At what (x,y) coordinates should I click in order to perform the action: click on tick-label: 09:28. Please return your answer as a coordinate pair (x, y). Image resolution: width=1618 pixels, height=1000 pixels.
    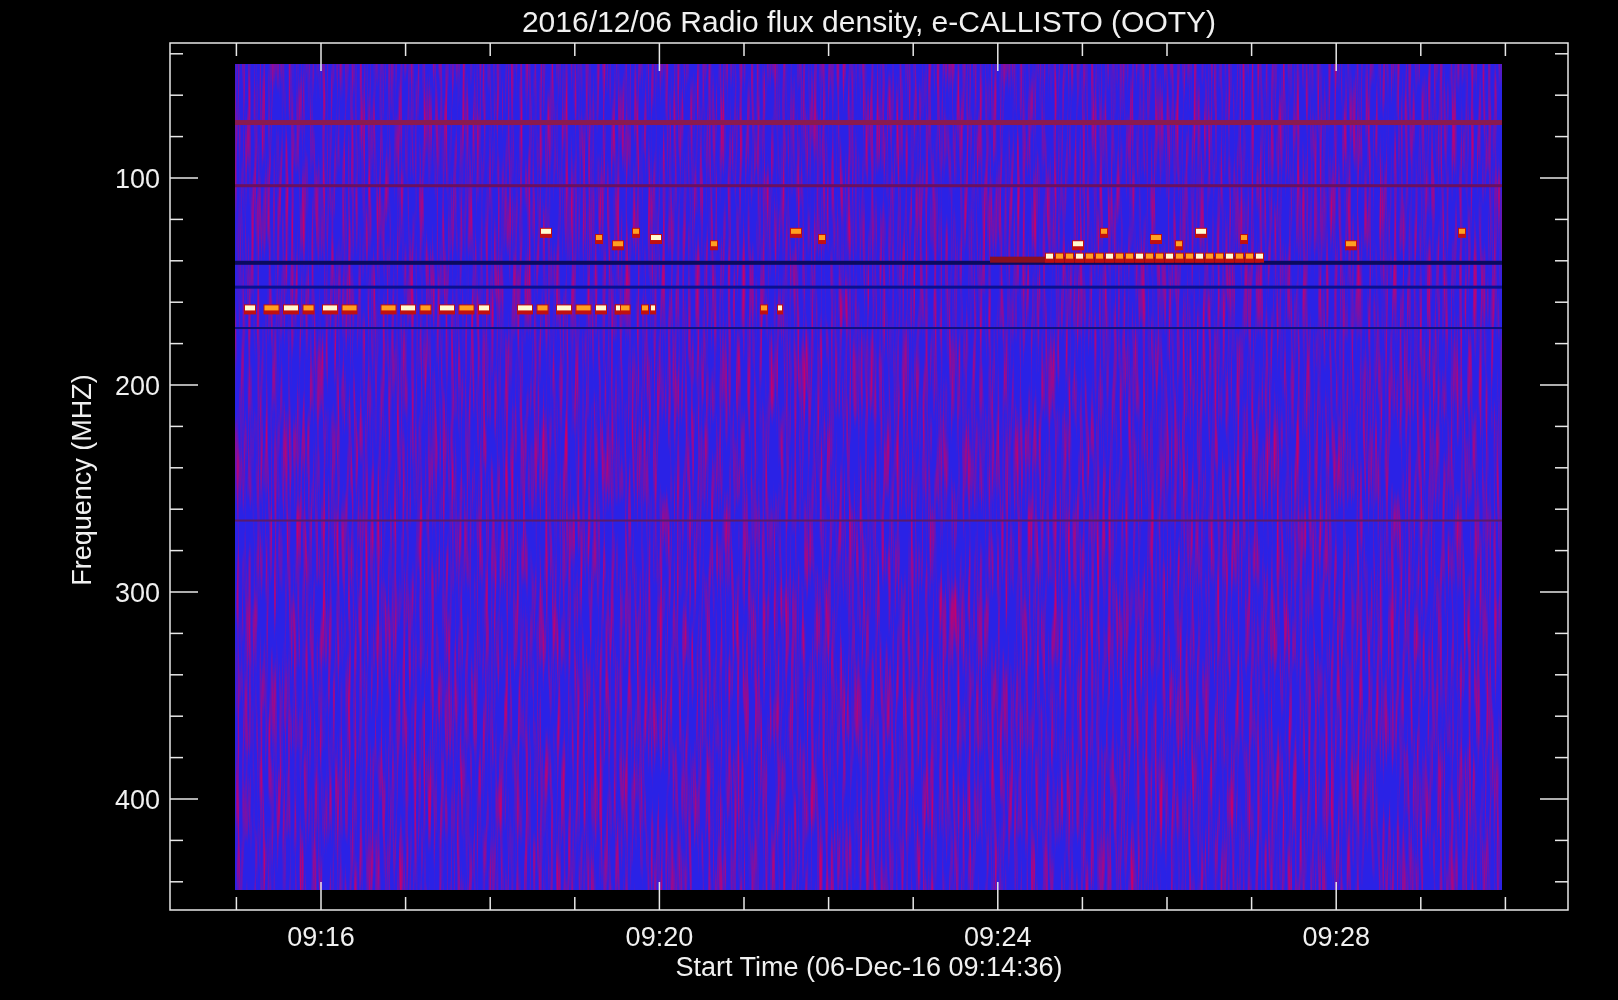
    Looking at the image, I should click on (1336, 937).